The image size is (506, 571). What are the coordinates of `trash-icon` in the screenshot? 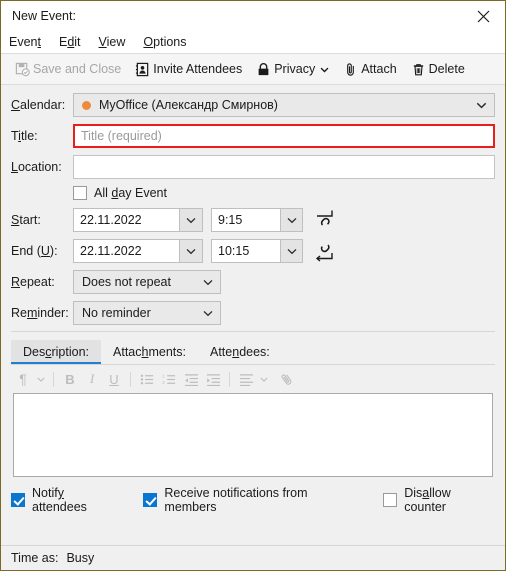 It's located at (418, 69).